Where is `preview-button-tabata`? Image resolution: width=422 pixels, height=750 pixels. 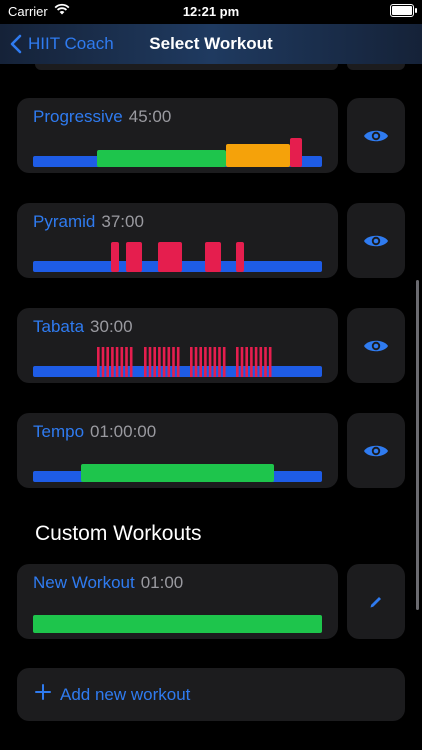
preview-button-tabata is located at coordinates (376, 345).